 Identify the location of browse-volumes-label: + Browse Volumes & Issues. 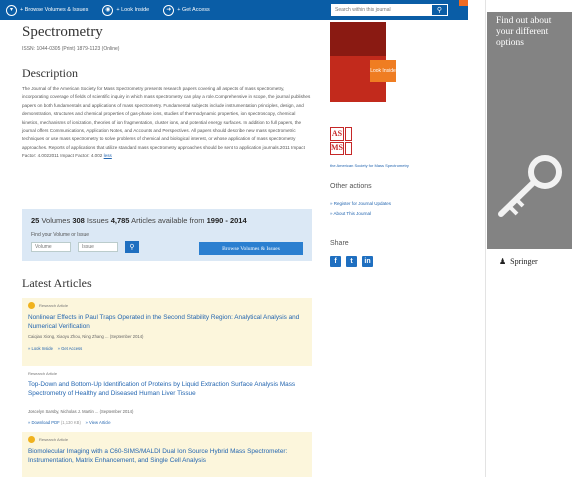
(54, 10).